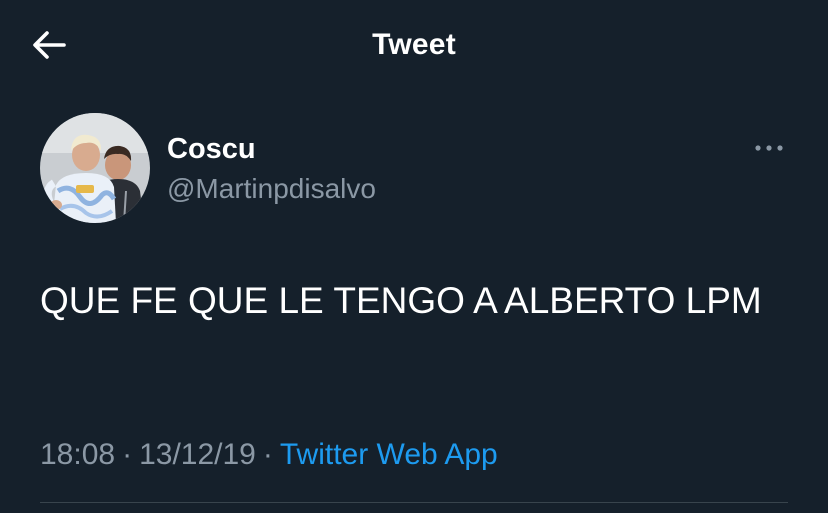 The height and width of the screenshot is (513, 828). What do you see at coordinates (197, 454) in the screenshot?
I see `tweet-date: 13/12/19` at bounding box center [197, 454].